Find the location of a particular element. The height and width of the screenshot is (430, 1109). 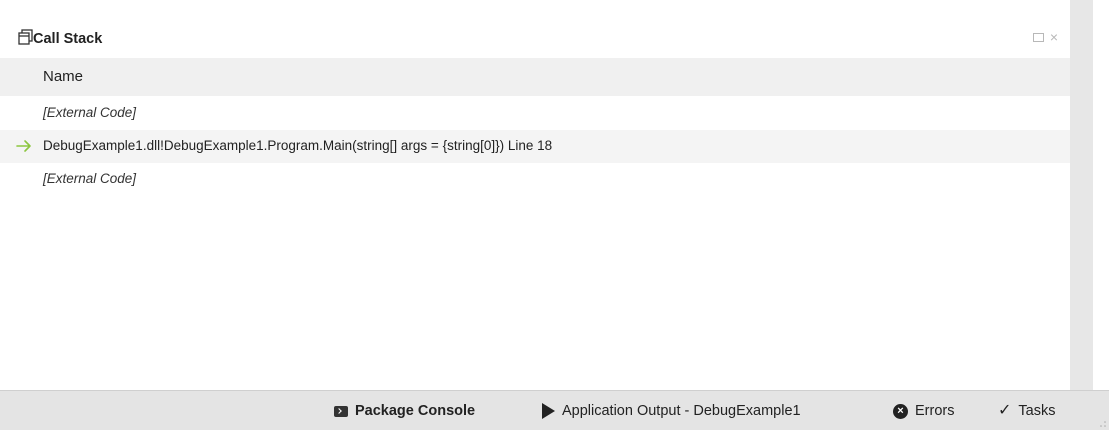

pad-title: Call Stack is located at coordinates (68, 39).